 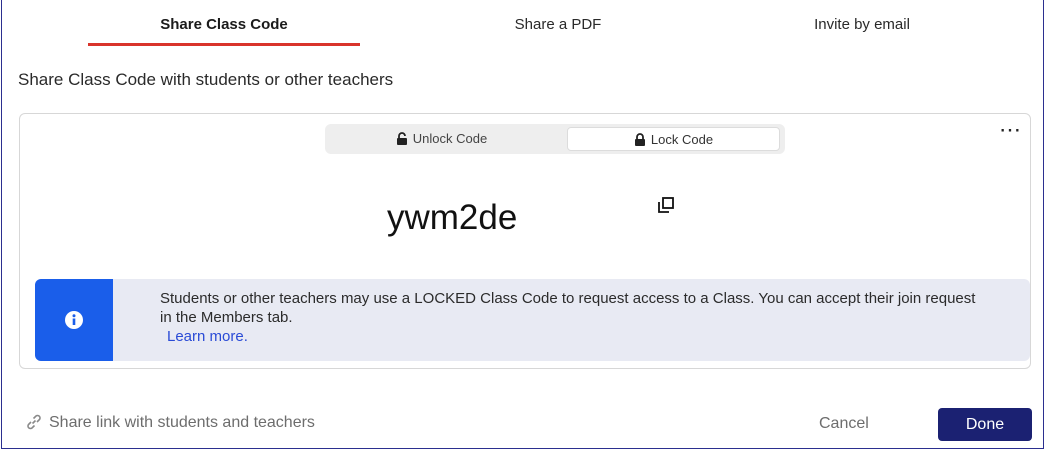 I want to click on link-icon, so click(x=34, y=422).